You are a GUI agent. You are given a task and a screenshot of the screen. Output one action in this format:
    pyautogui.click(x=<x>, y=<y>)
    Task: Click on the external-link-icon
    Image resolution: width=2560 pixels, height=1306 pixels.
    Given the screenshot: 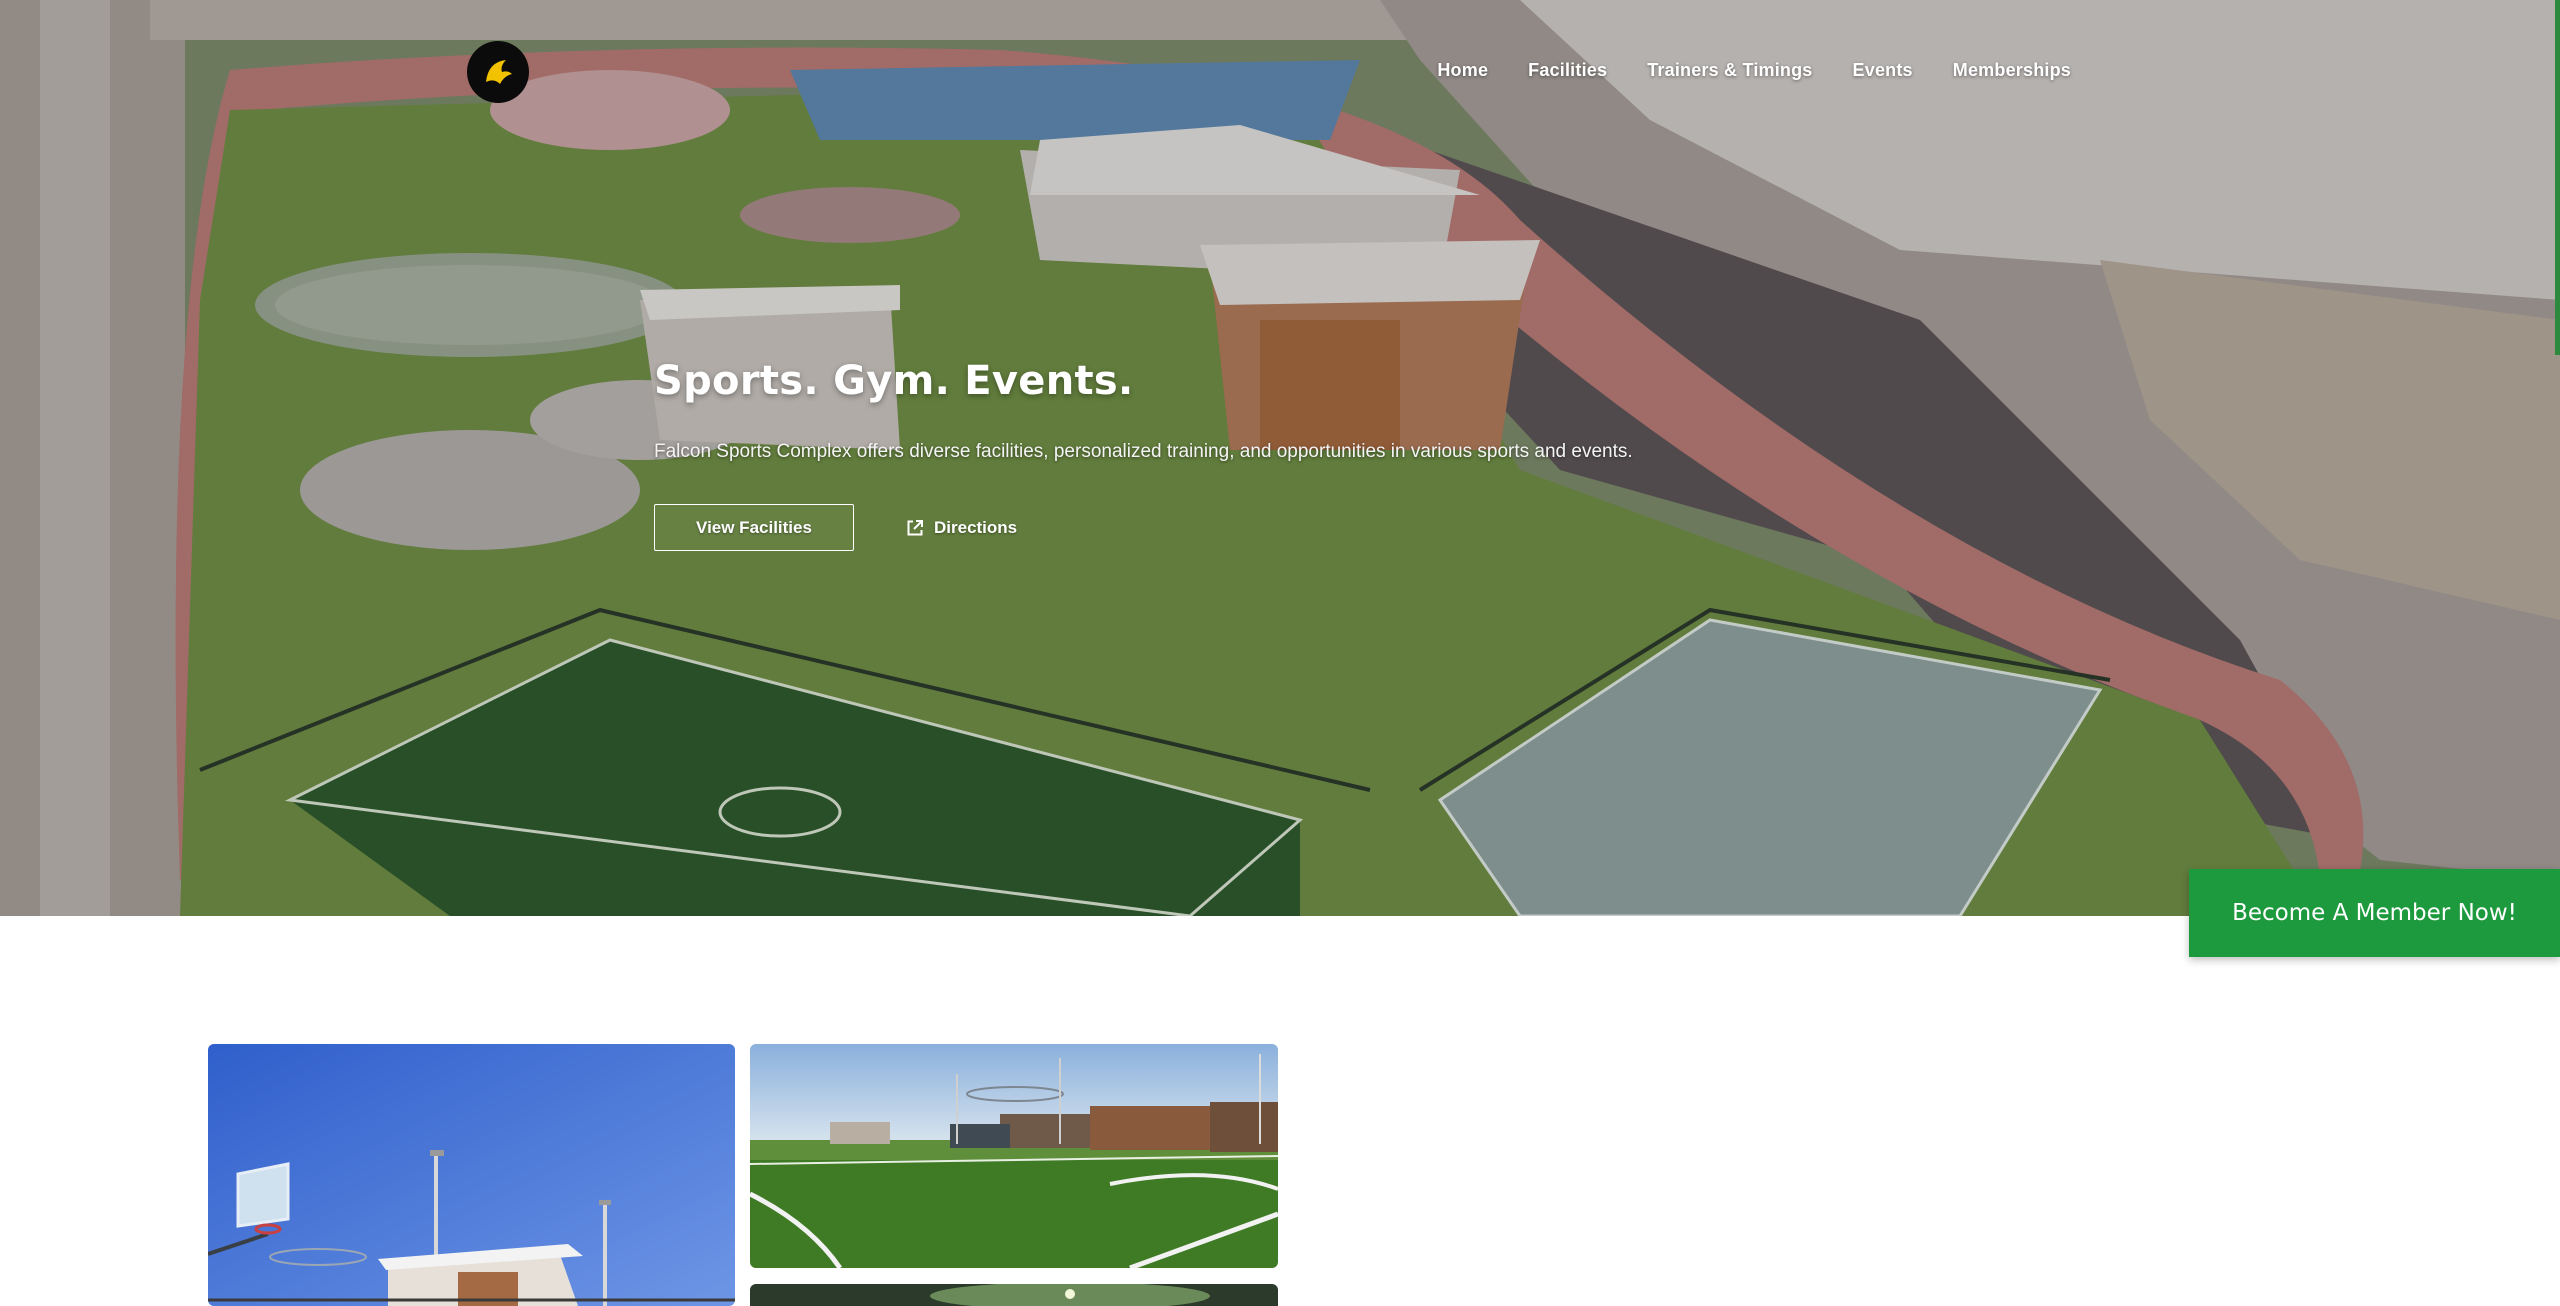 What is the action you would take?
    pyautogui.click(x=915, y=527)
    